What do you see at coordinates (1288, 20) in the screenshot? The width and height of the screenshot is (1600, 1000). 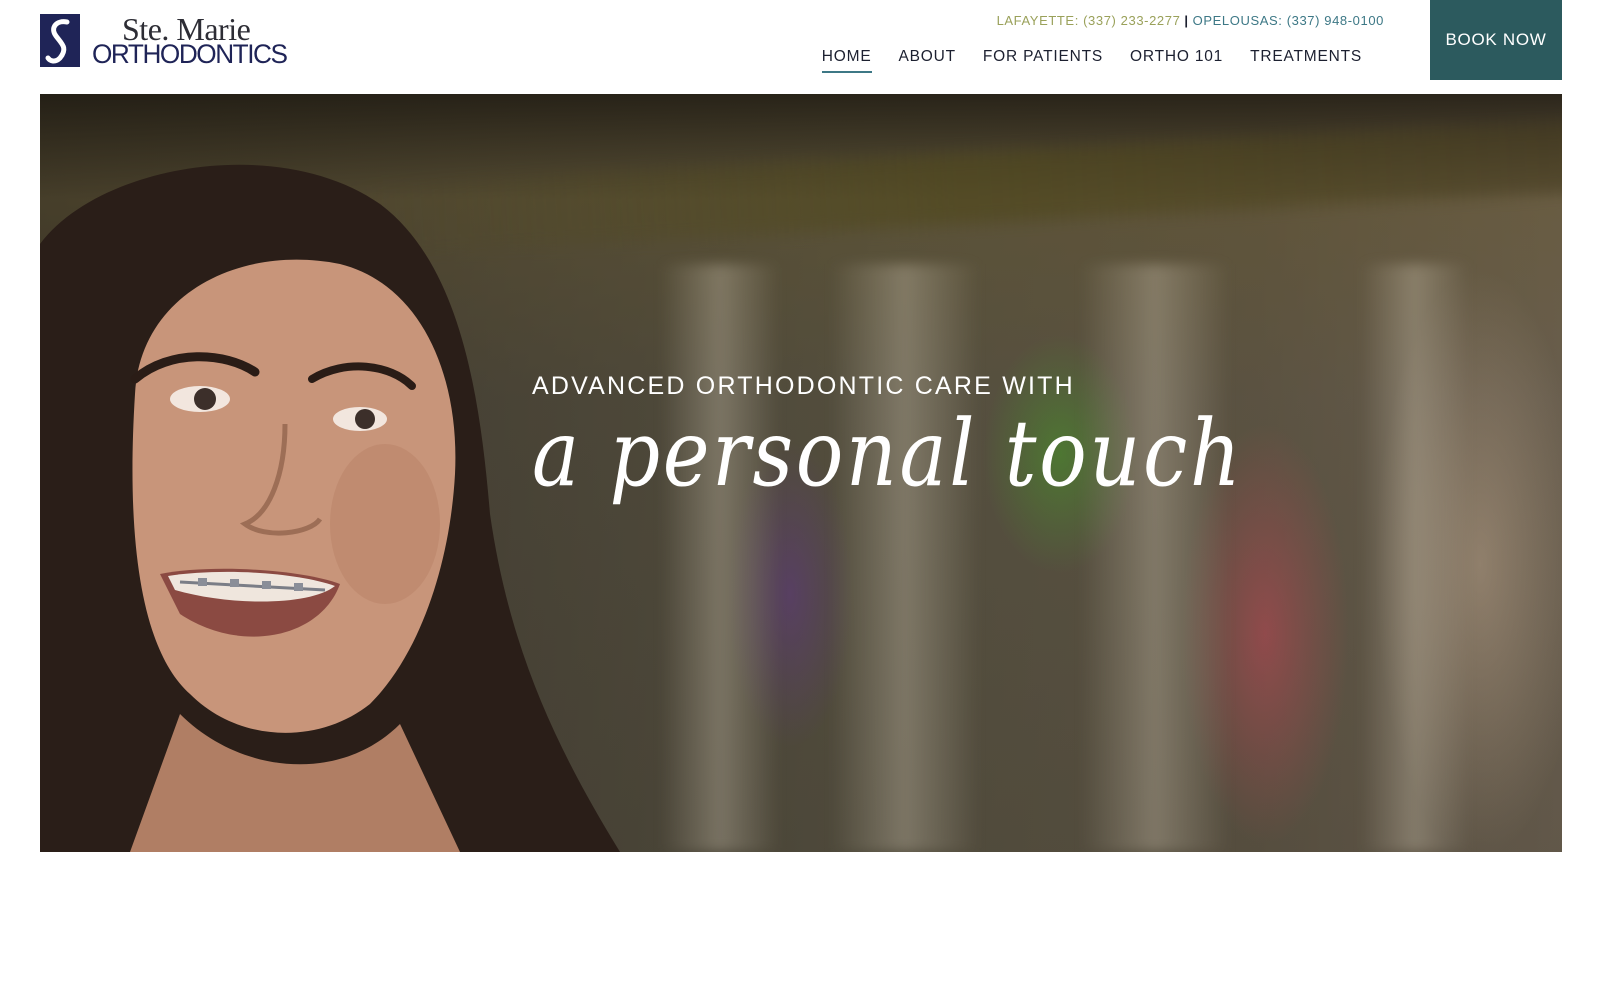 I see `phone-opelousas-link: OPELOUSAS: (337) 948-0100` at bounding box center [1288, 20].